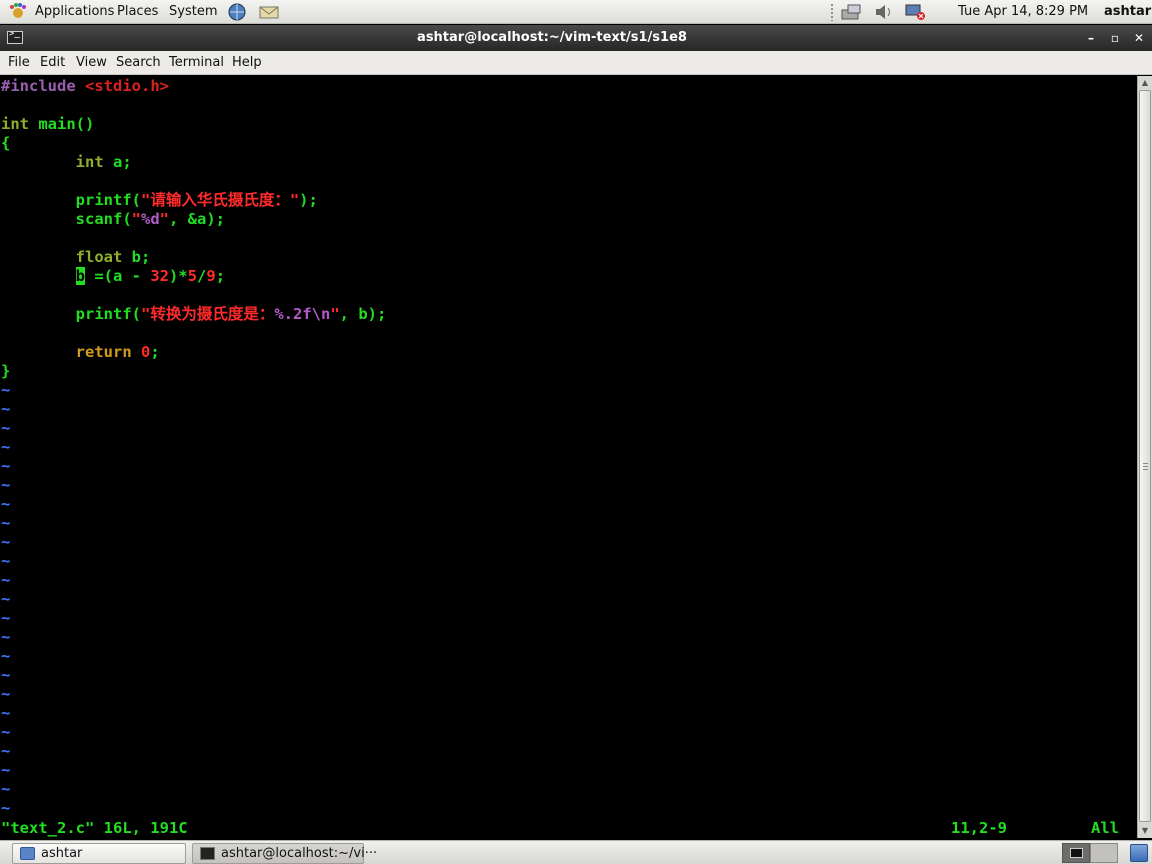 The height and width of the screenshot is (864, 1152). Describe the element at coordinates (1139, 853) in the screenshot. I see `trash-icon` at that location.